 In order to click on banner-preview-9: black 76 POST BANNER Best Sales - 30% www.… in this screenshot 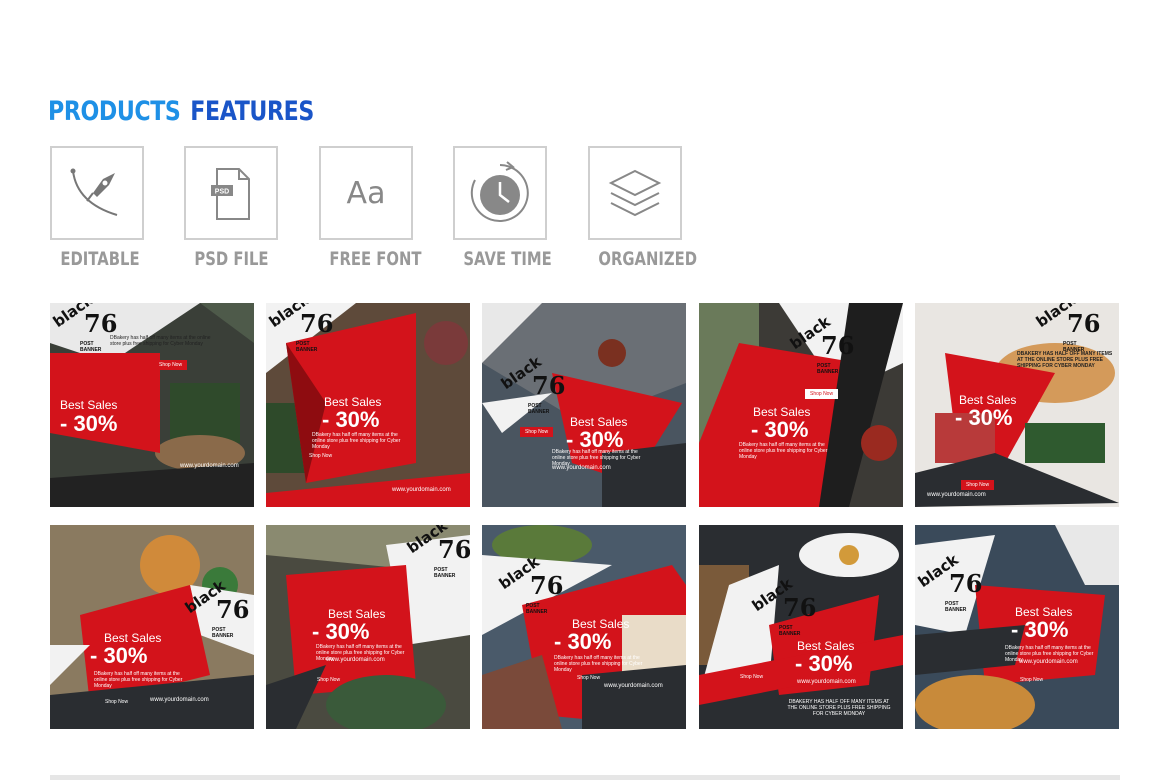, I will do `click(801, 627)`.